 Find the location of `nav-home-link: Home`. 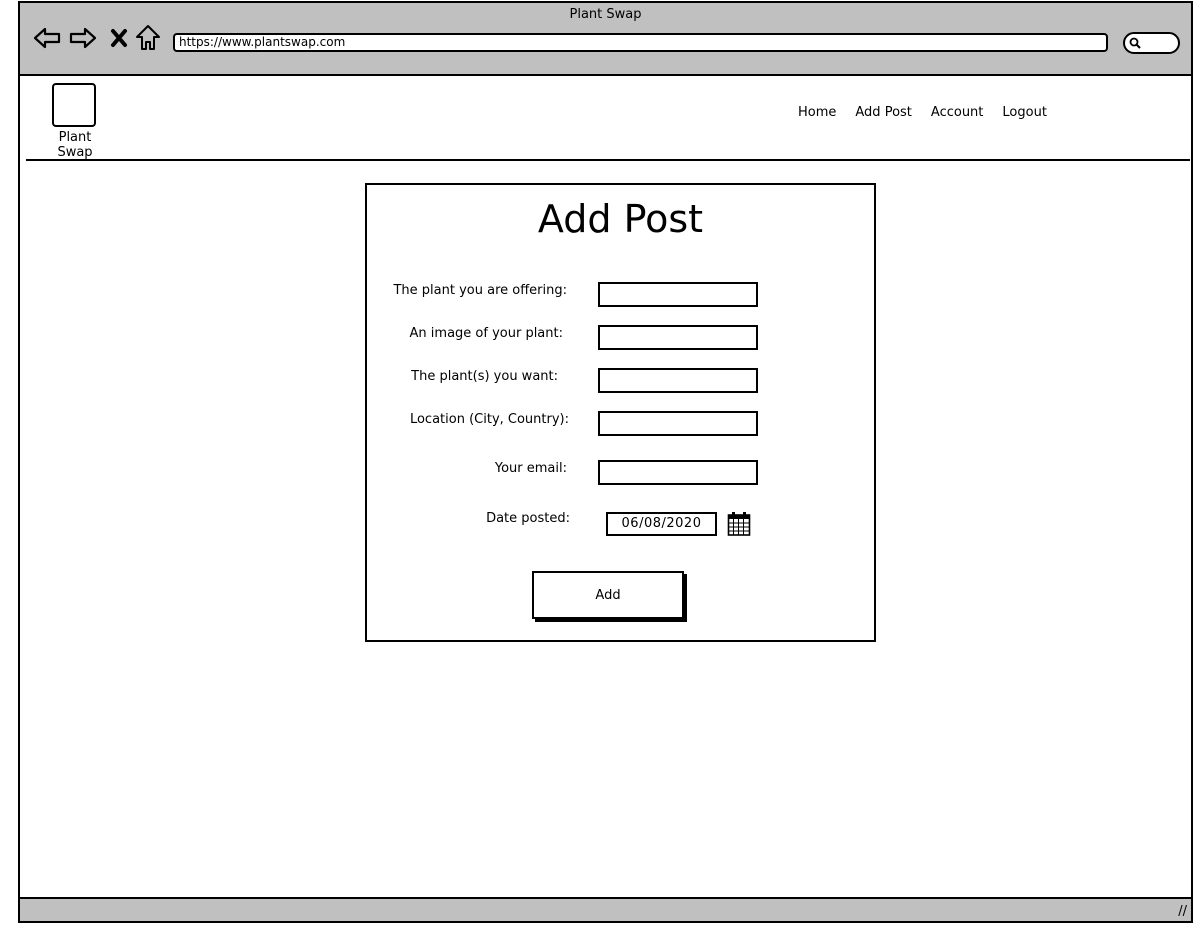

nav-home-link: Home is located at coordinates (817, 112).